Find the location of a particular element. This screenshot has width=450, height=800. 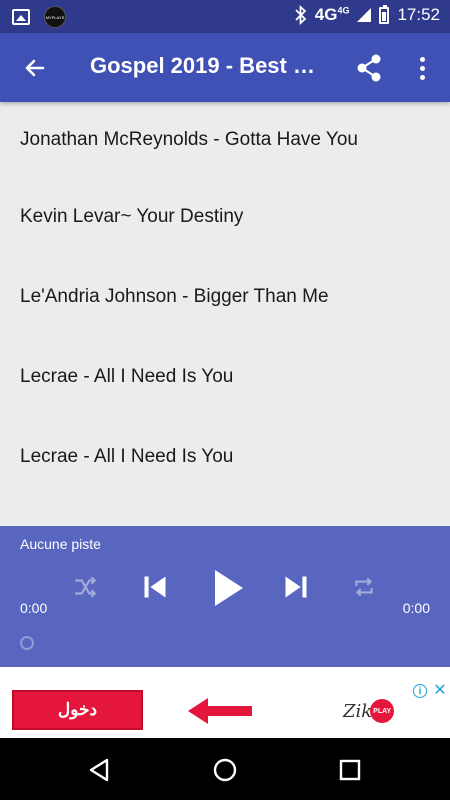

back-arrow-icon is located at coordinates (35, 68).